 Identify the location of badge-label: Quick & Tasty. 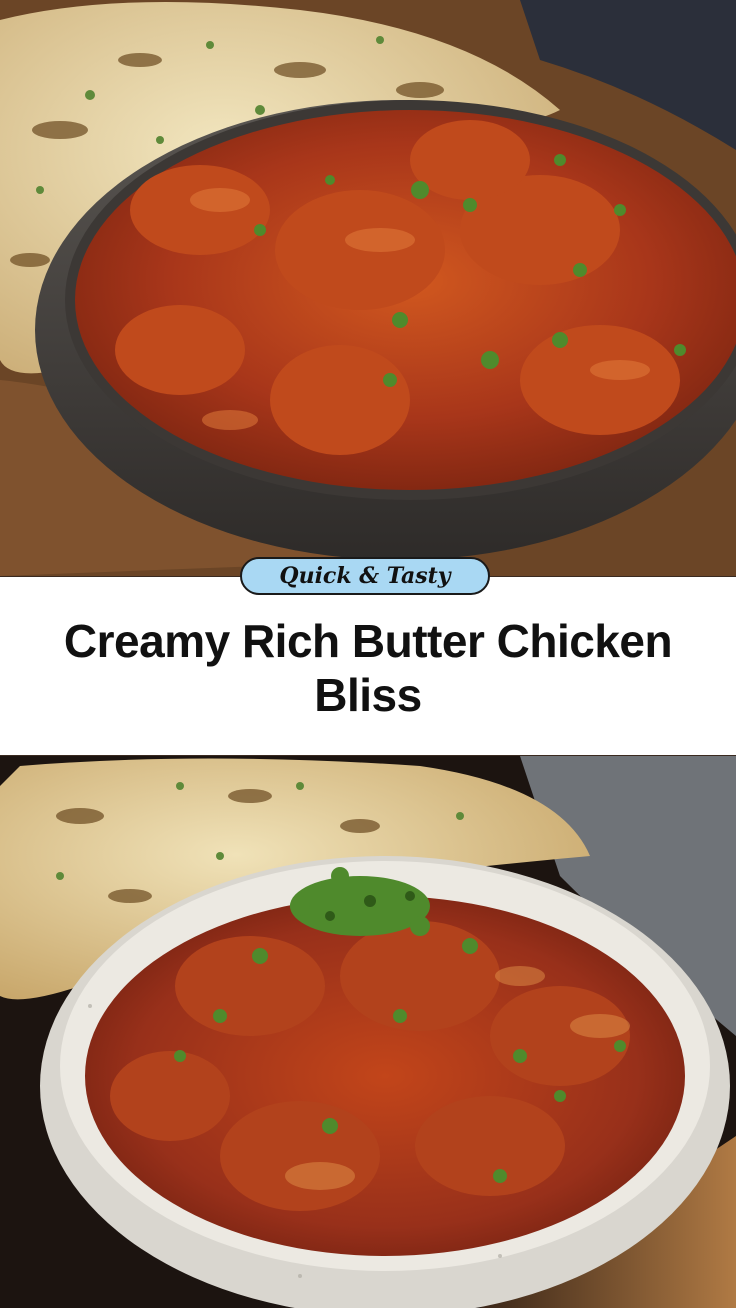
(365, 576).